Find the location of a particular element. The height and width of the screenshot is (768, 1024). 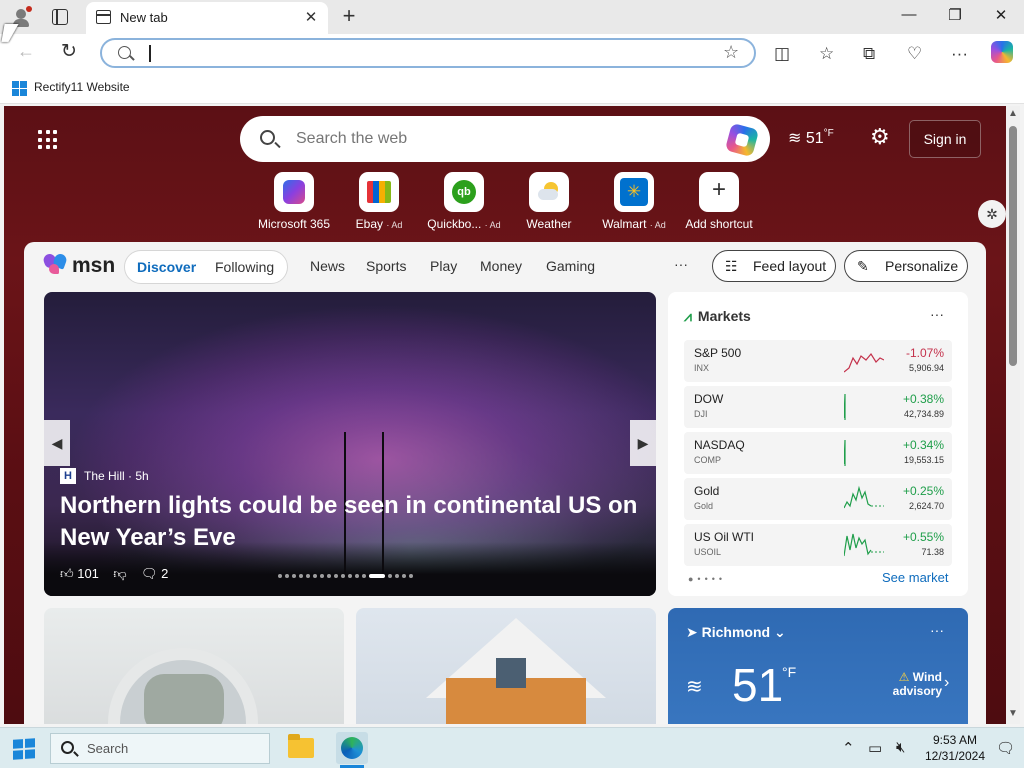

sign-in-button: Sign in is located at coordinates (945, 139).